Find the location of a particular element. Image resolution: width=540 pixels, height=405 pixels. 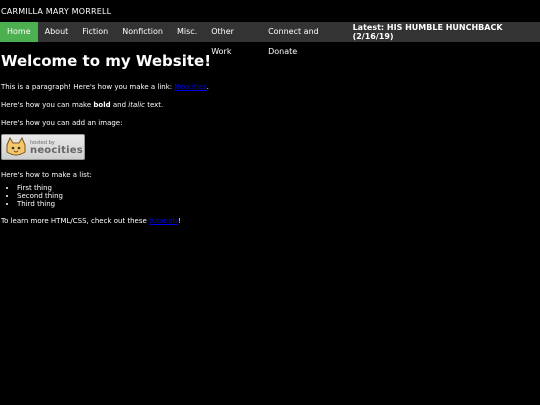

example-list: First thing Second thing Third thing is located at coordinates (270, 196).